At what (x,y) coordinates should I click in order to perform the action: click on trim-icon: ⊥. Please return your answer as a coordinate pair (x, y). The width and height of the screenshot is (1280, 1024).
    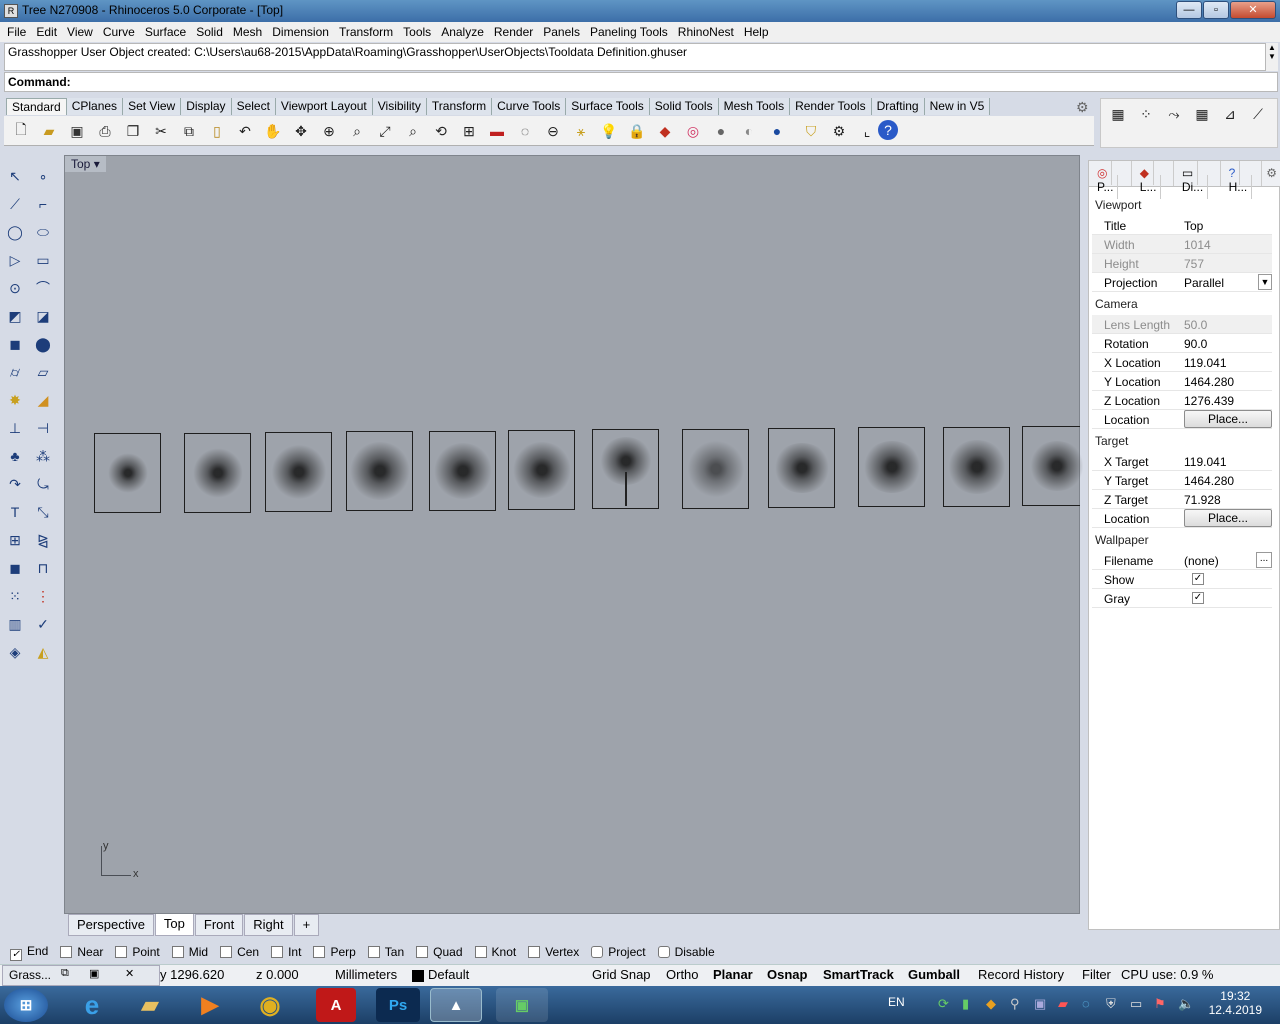
    Looking at the image, I should click on (15, 428).